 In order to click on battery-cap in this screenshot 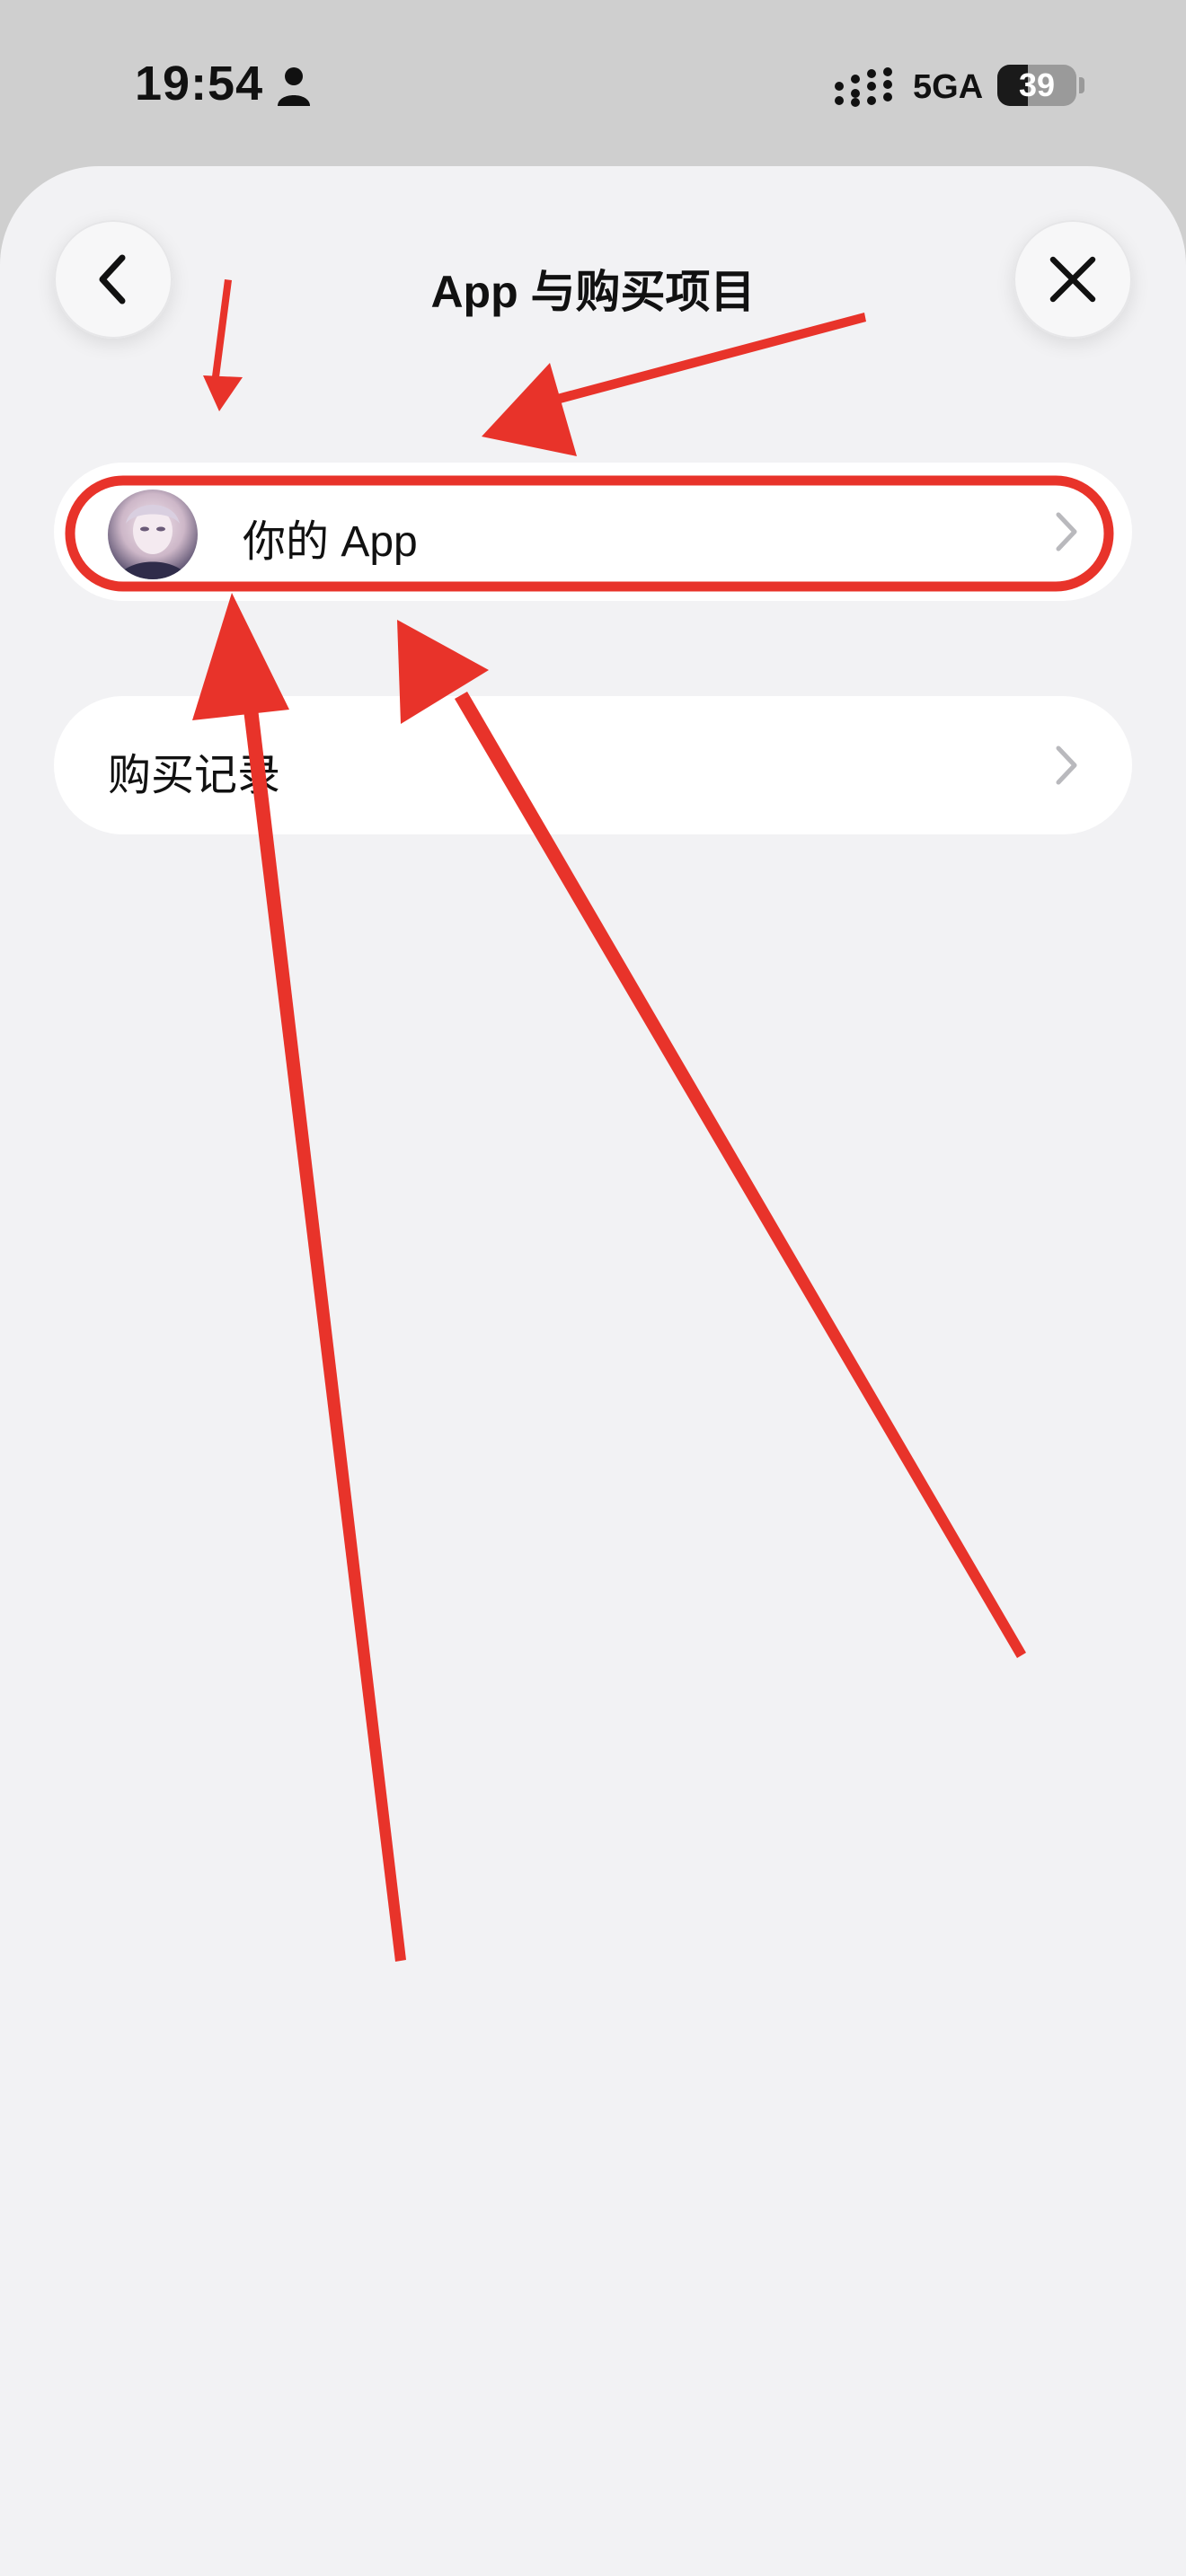, I will do `click(1081, 85)`.